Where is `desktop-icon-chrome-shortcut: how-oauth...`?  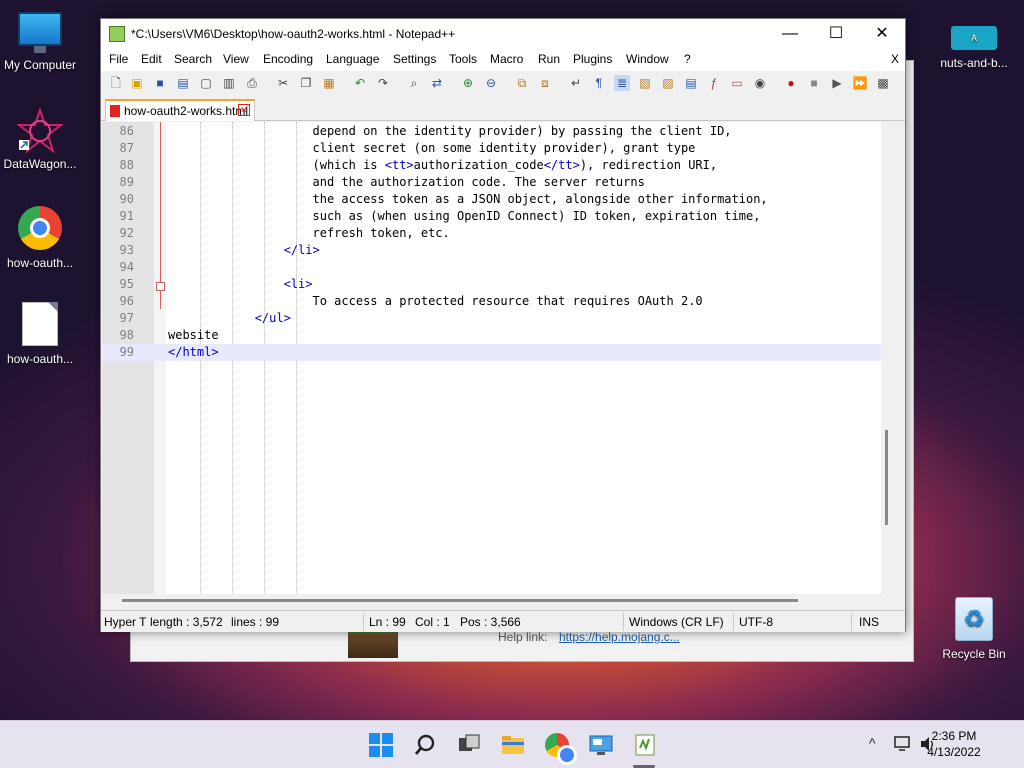 desktop-icon-chrome-shortcut: how-oauth... is located at coordinates (40, 238).